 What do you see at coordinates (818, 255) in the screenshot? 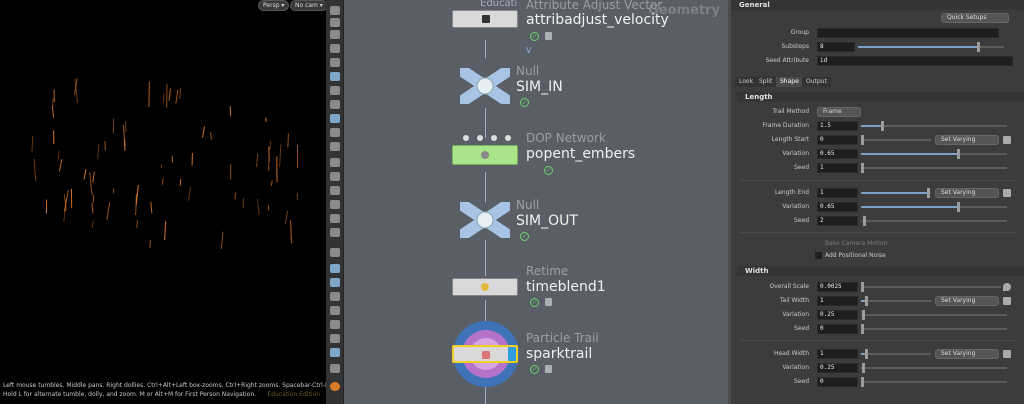
I see `positional-noise-checkbox` at bounding box center [818, 255].